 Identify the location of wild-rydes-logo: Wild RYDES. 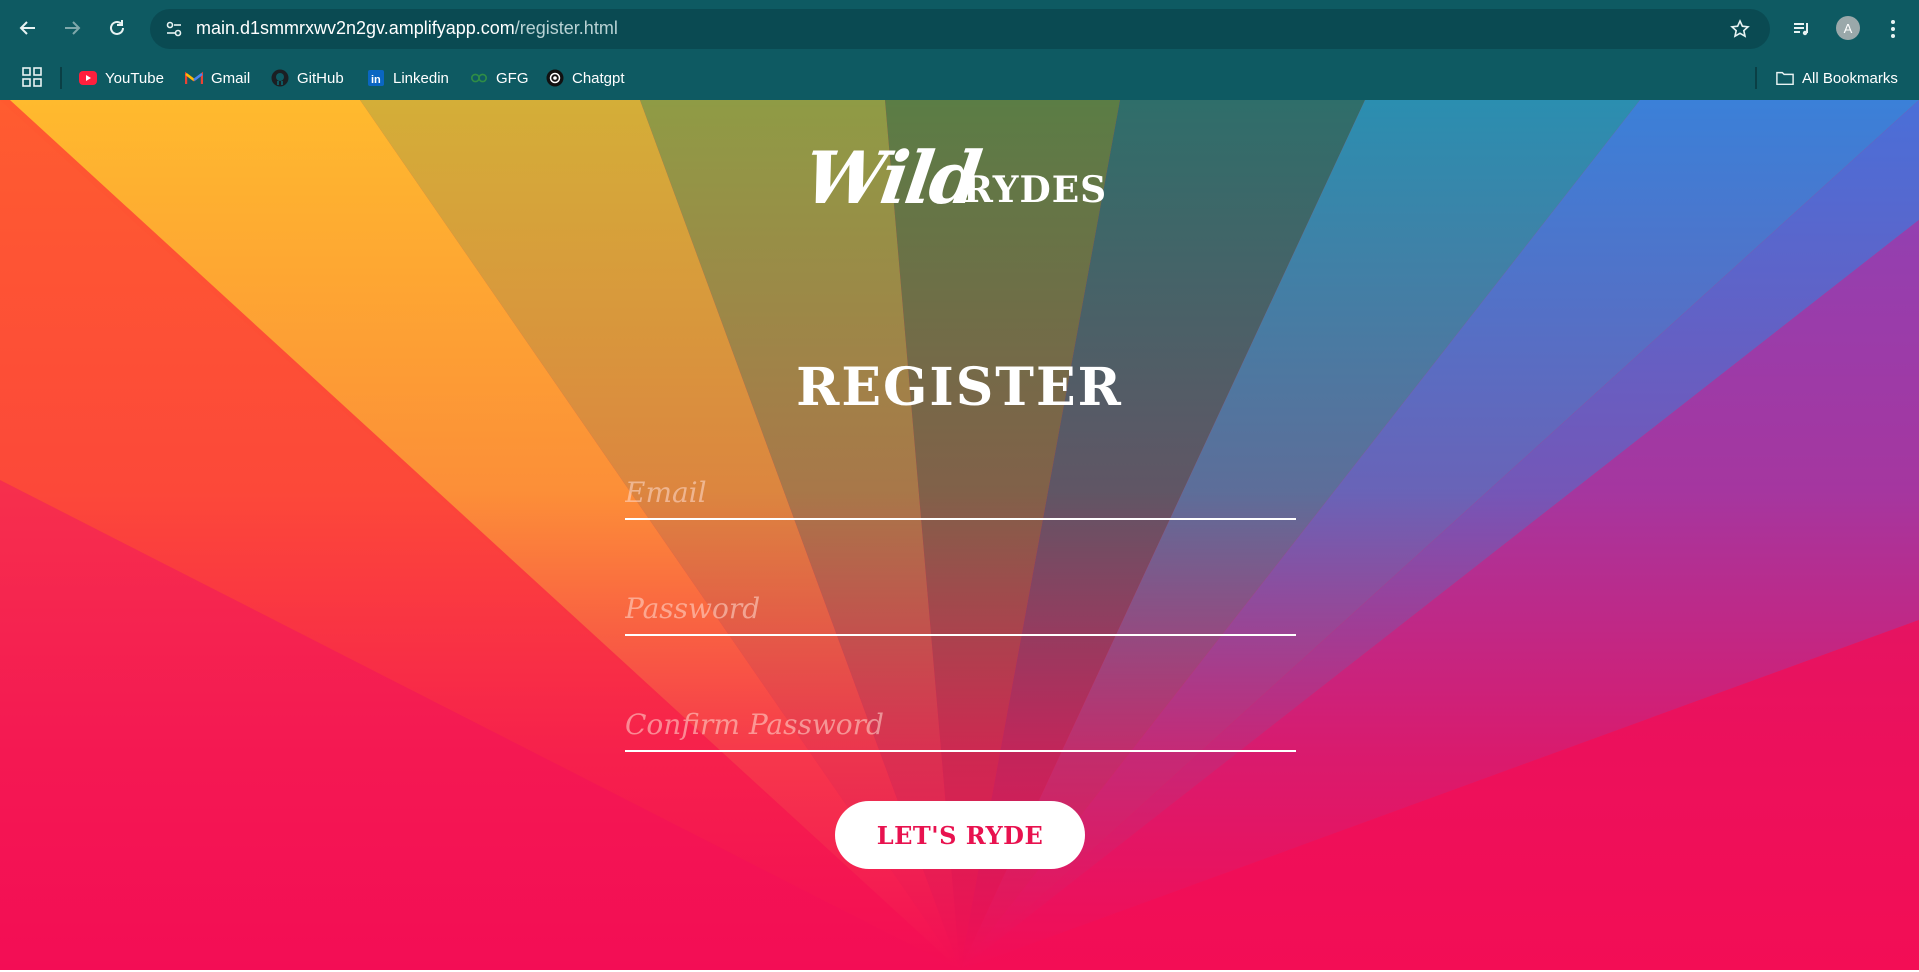
(957, 177).